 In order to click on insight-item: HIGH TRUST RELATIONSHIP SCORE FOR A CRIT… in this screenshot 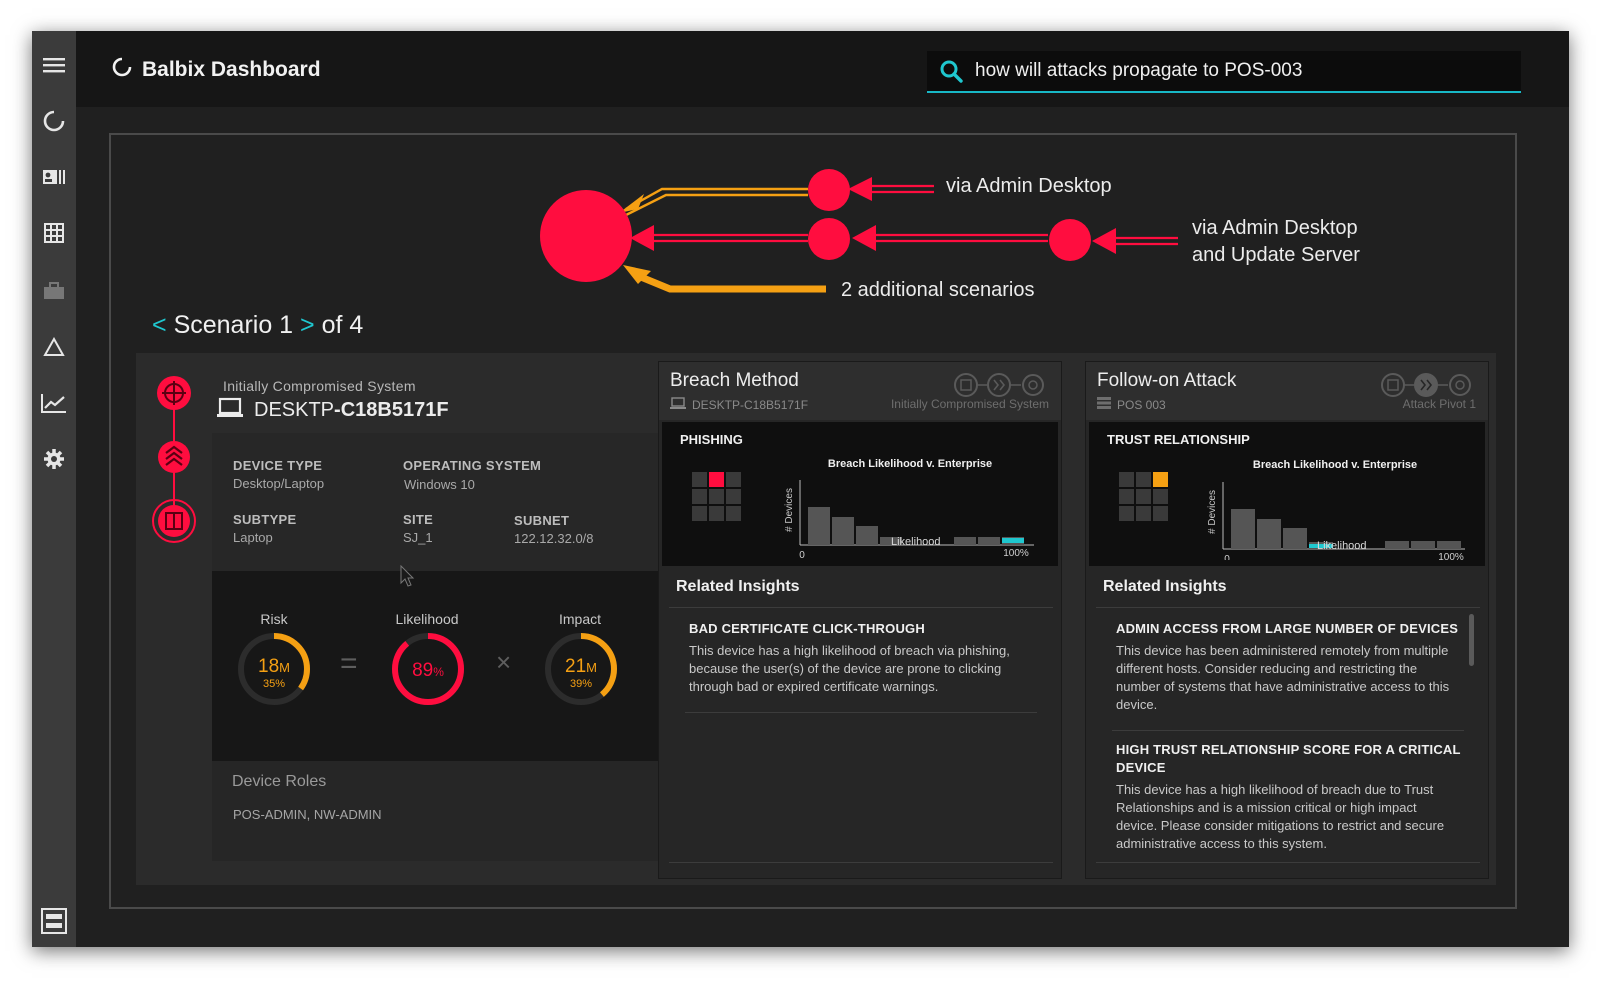, I will do `click(1288, 797)`.